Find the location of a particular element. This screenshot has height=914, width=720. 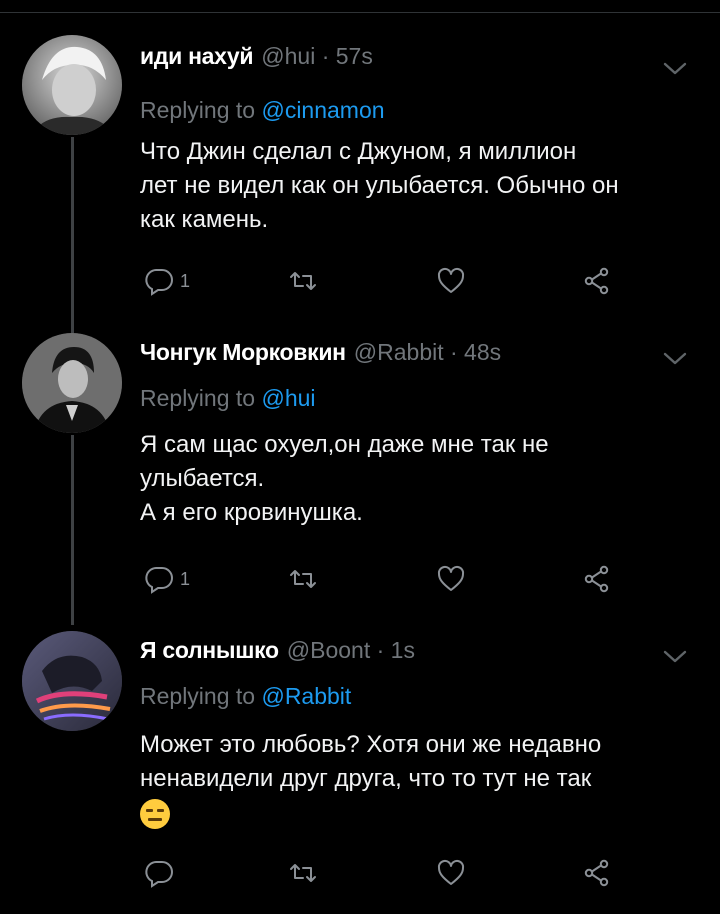

replying-to-handle: @cinnamon is located at coordinates (322, 110).